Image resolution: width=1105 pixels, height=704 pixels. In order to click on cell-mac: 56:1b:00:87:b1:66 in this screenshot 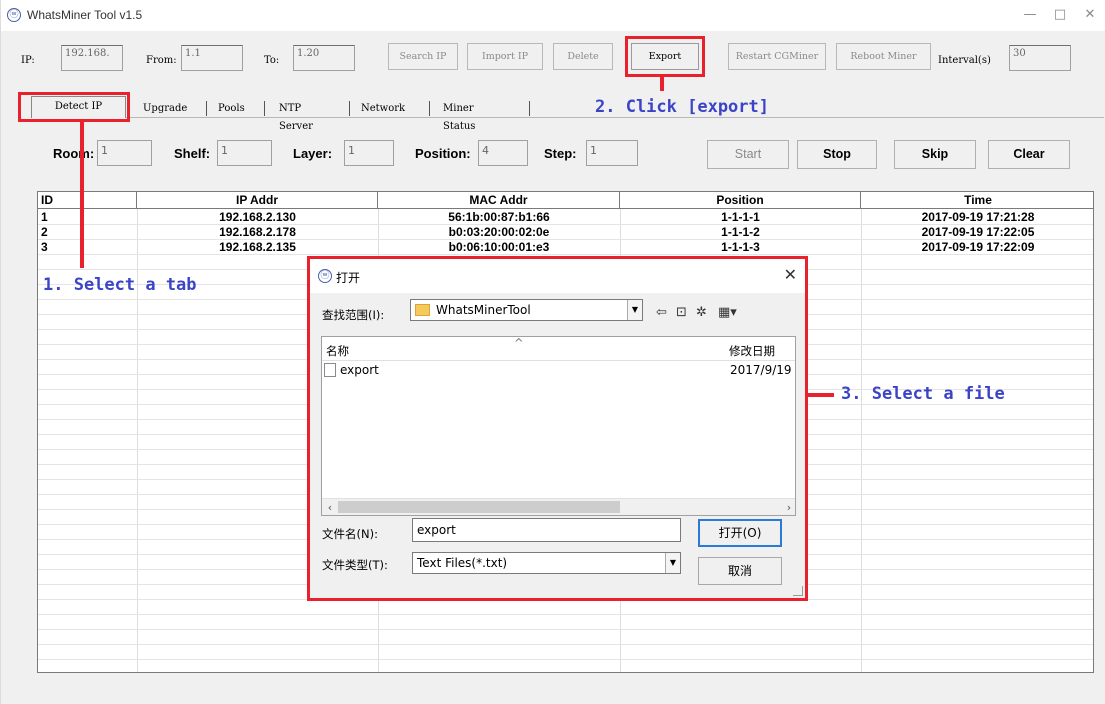, I will do `click(499, 217)`.